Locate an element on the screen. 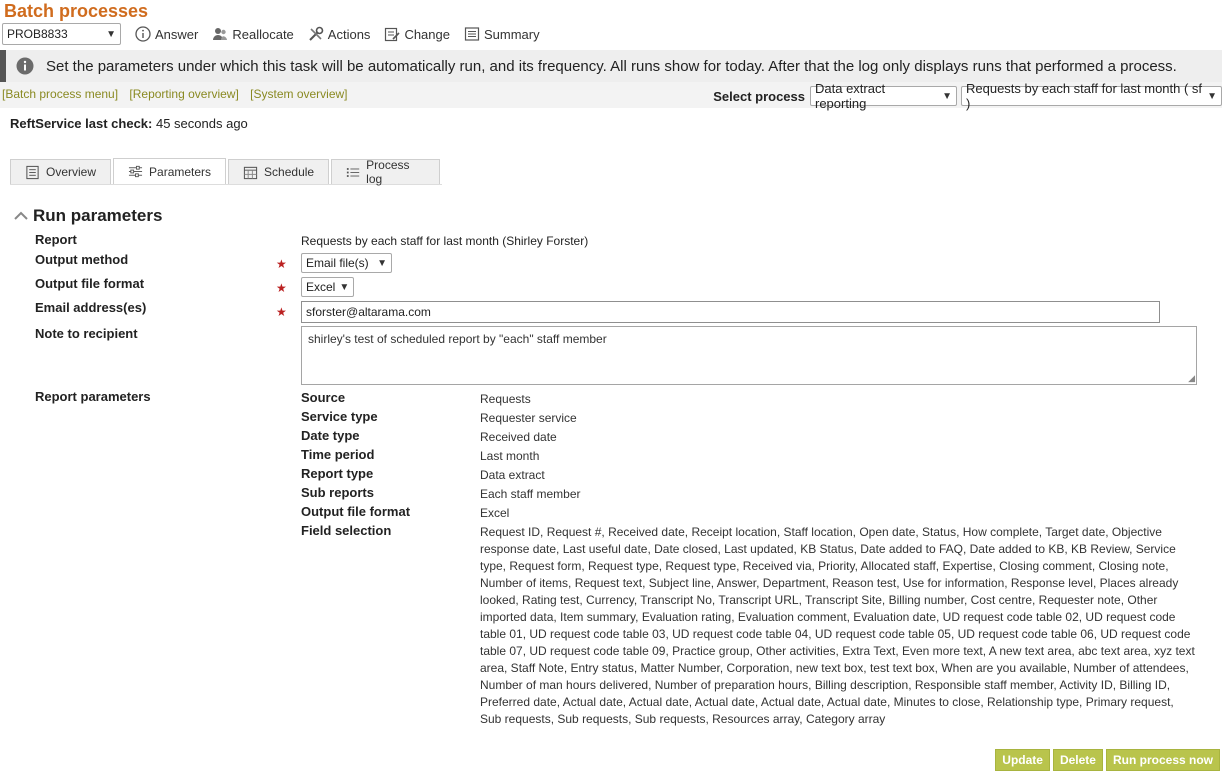 The width and height of the screenshot is (1222, 775). param-value: Each staff member is located at coordinates (530, 494).